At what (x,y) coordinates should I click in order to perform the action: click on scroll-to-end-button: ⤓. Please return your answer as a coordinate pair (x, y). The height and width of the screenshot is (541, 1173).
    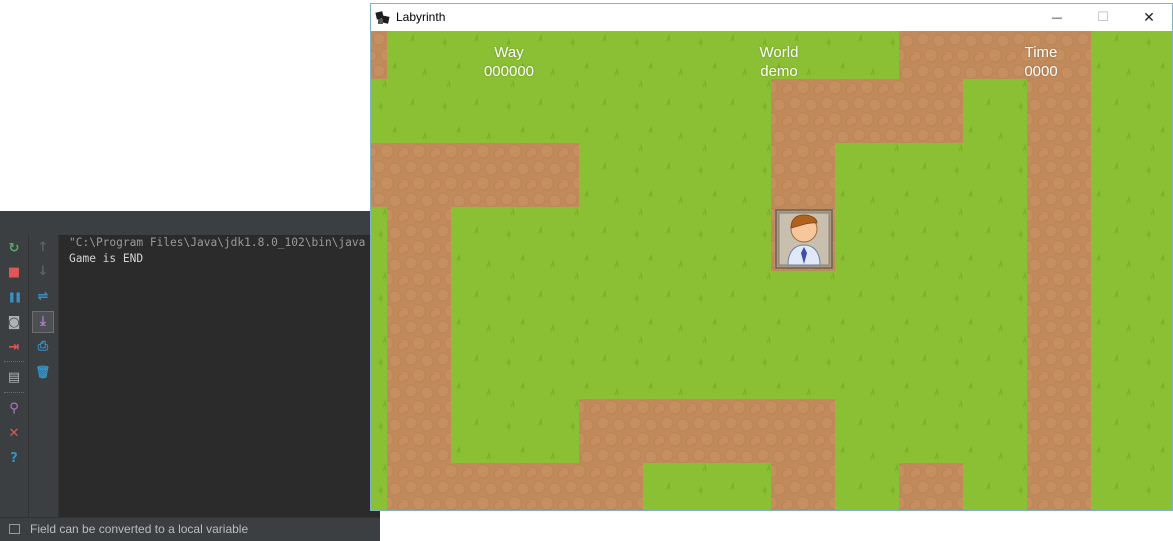
    Looking at the image, I should click on (43, 322).